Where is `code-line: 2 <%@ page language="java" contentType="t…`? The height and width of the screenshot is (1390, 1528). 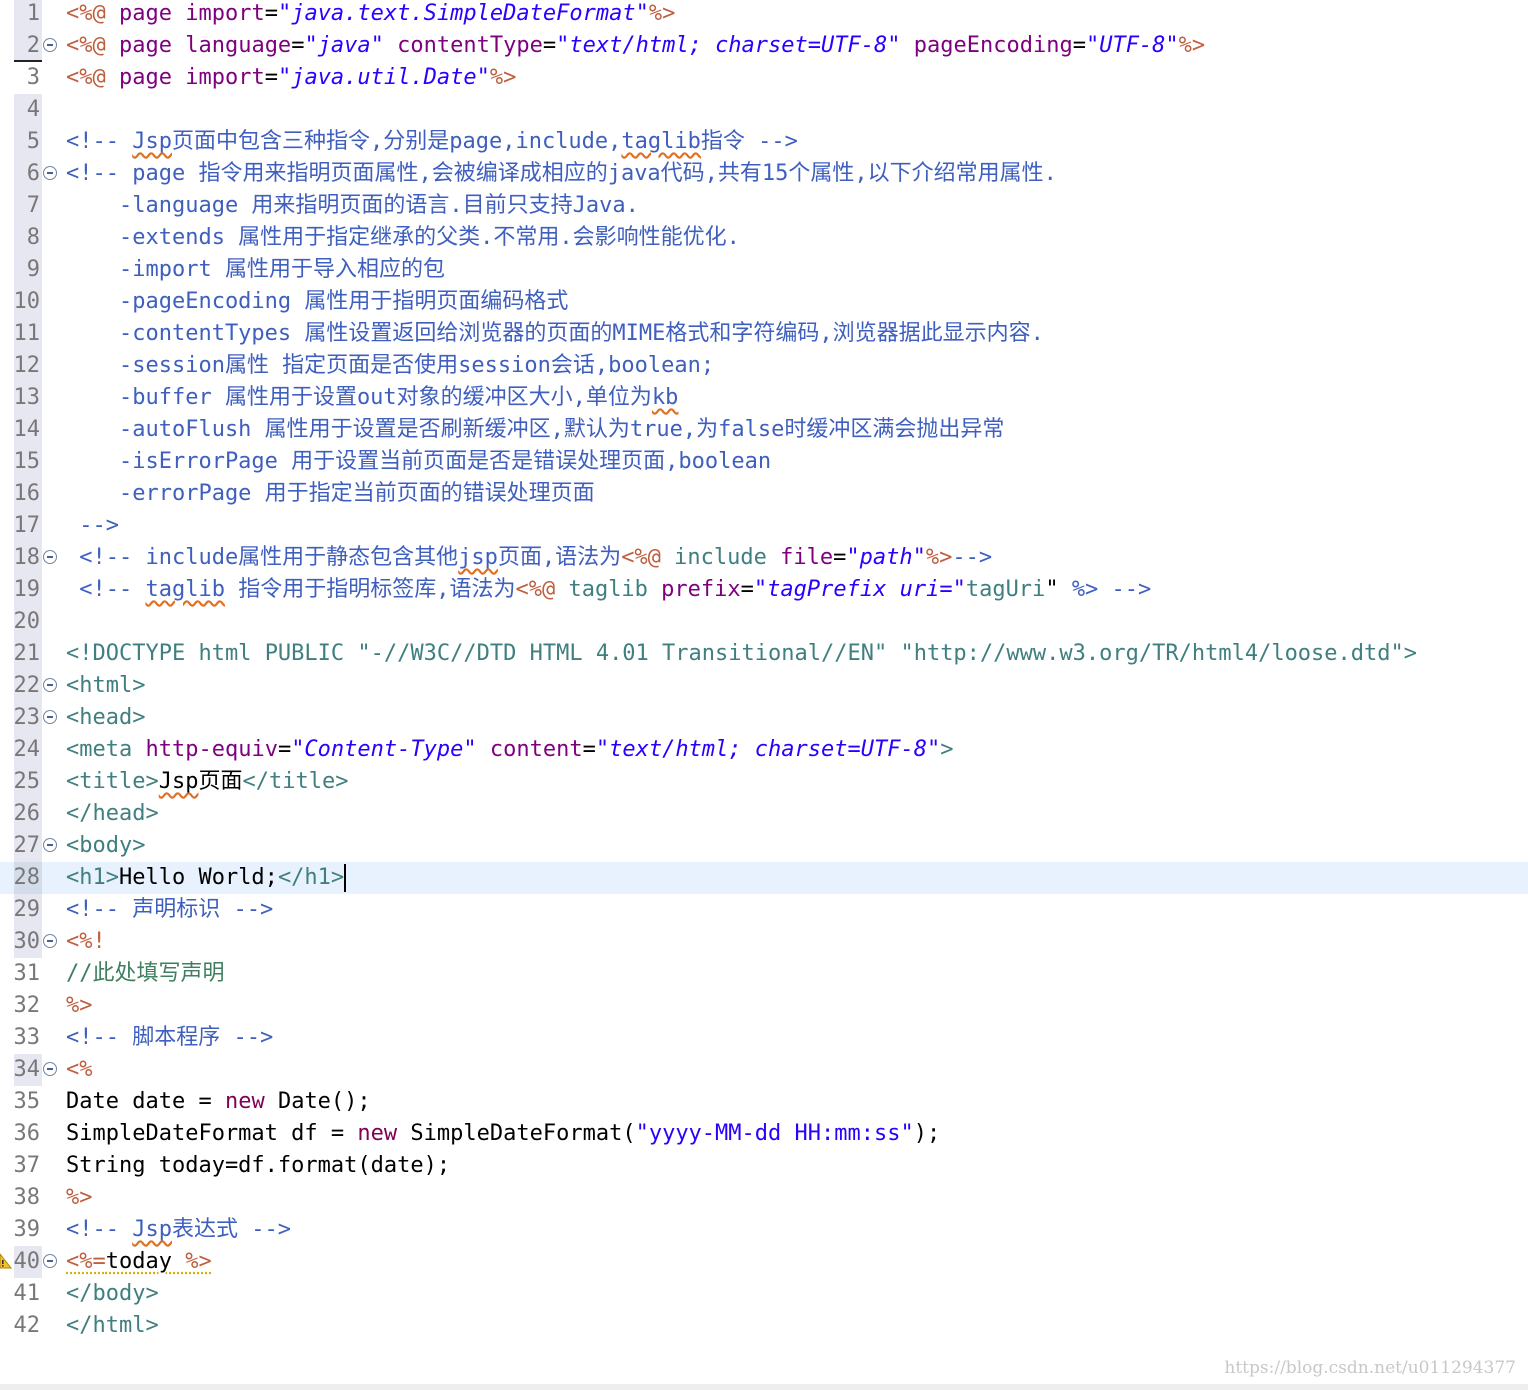 code-line: 2 <%@ page language="java" contentType="t… is located at coordinates (764, 46).